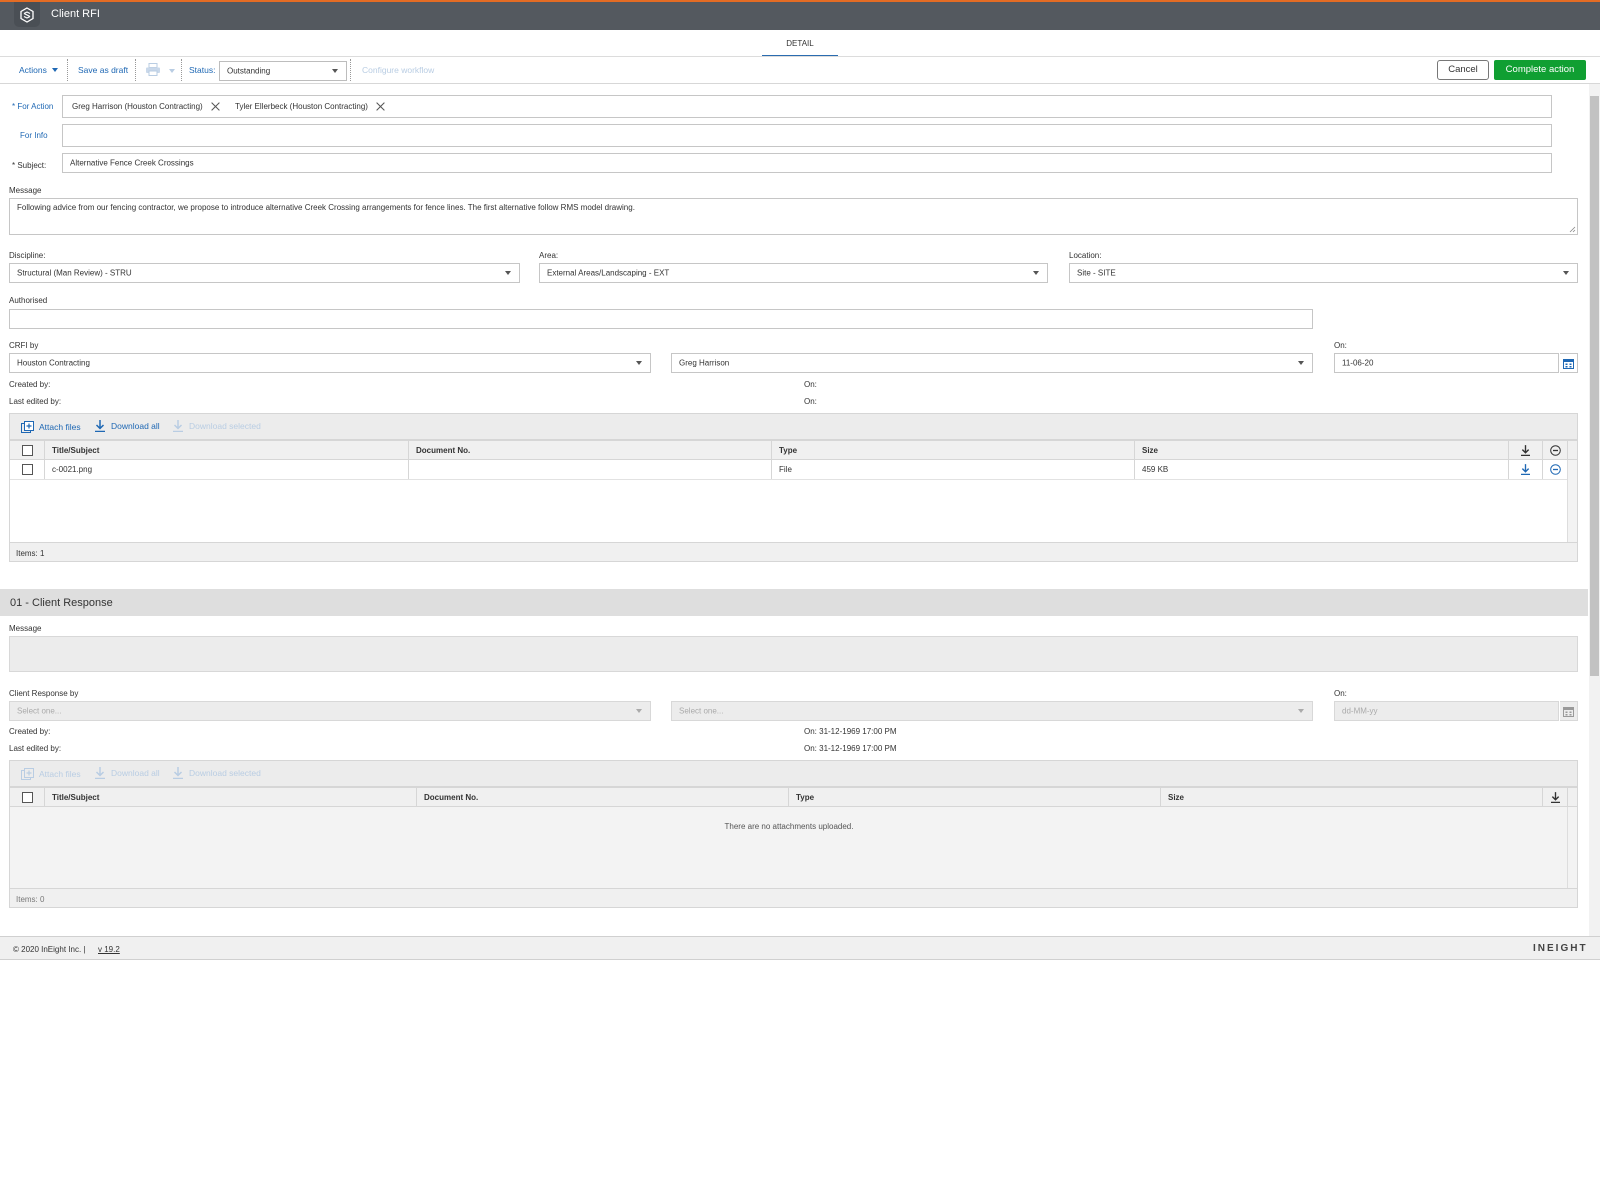 The height and width of the screenshot is (1200, 1600). I want to click on for-action-label: * For Action, so click(32, 106).